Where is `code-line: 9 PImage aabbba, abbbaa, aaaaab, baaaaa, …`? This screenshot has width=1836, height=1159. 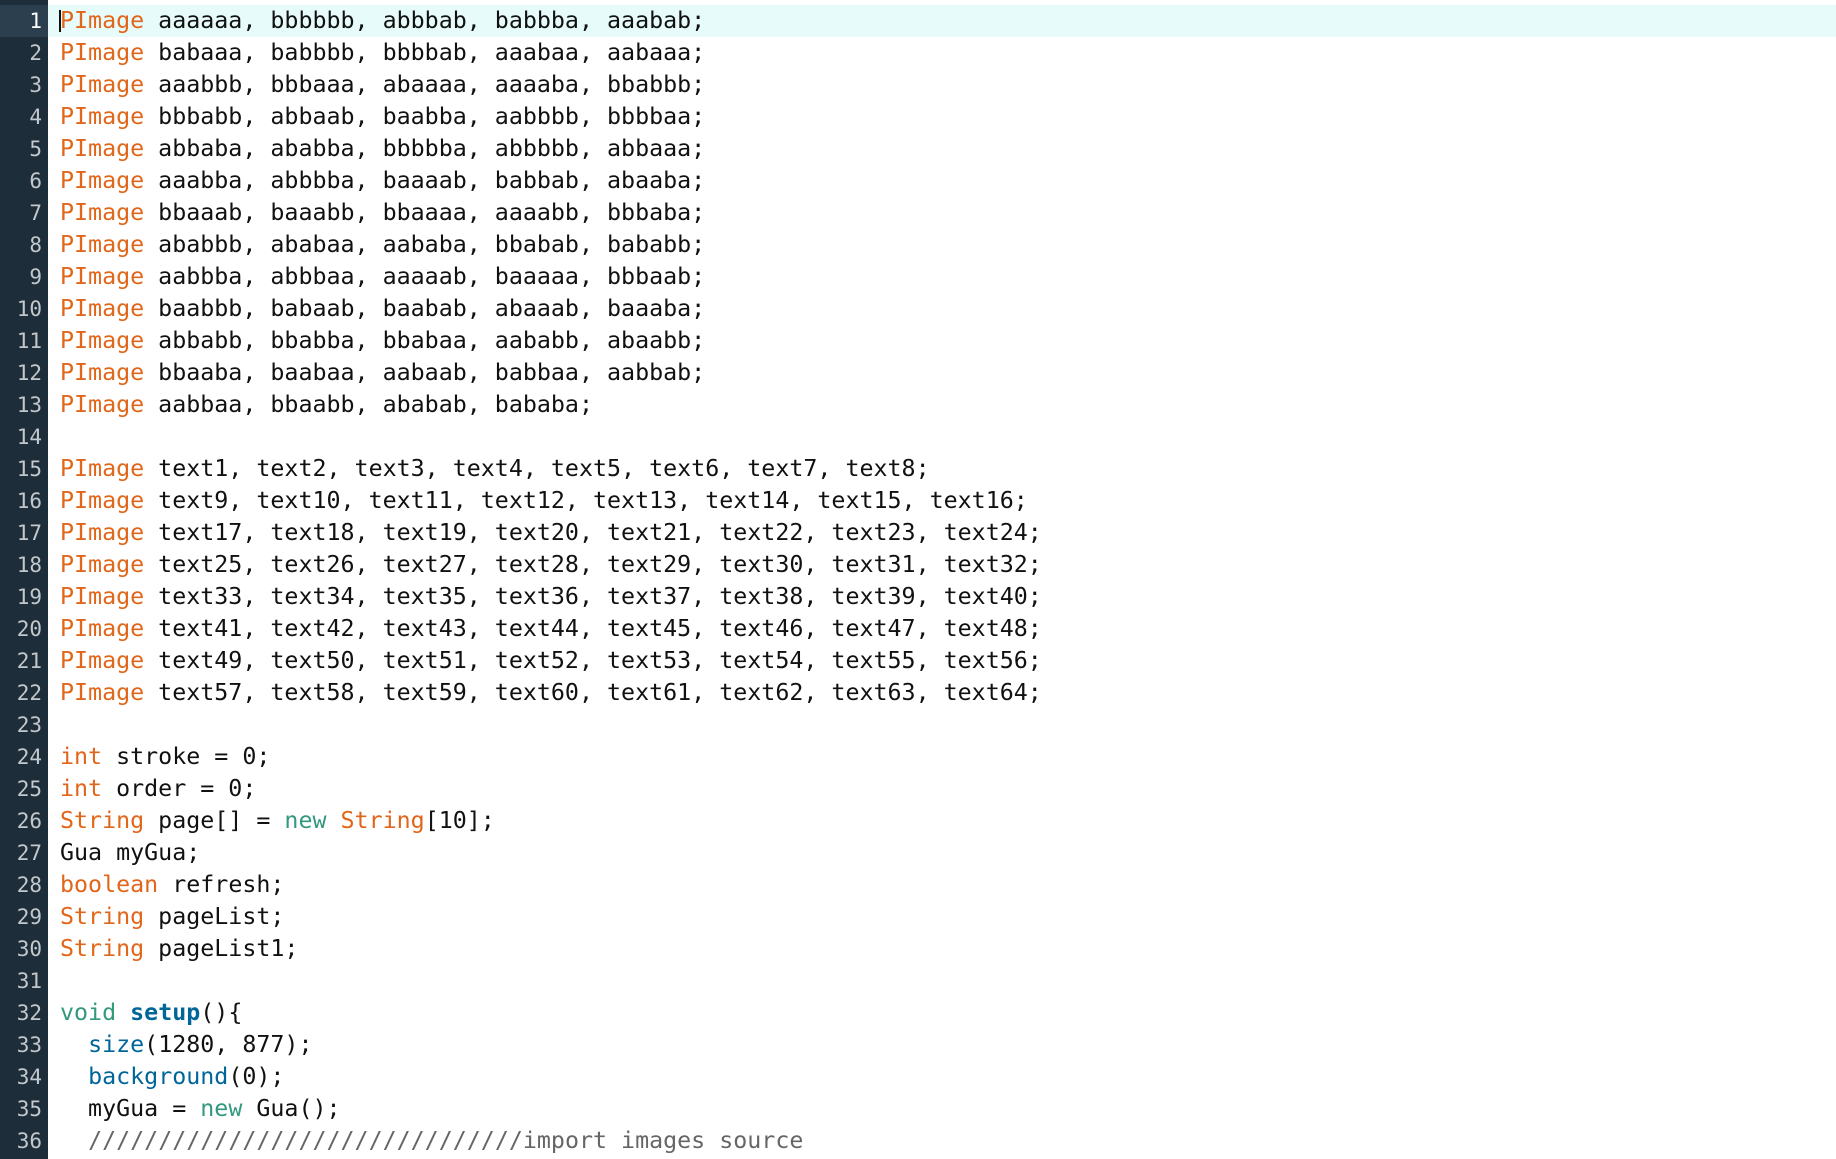
code-line: 9 PImage aabbba, abbbaa, aaaaab, baaaaa, … is located at coordinates (918, 277).